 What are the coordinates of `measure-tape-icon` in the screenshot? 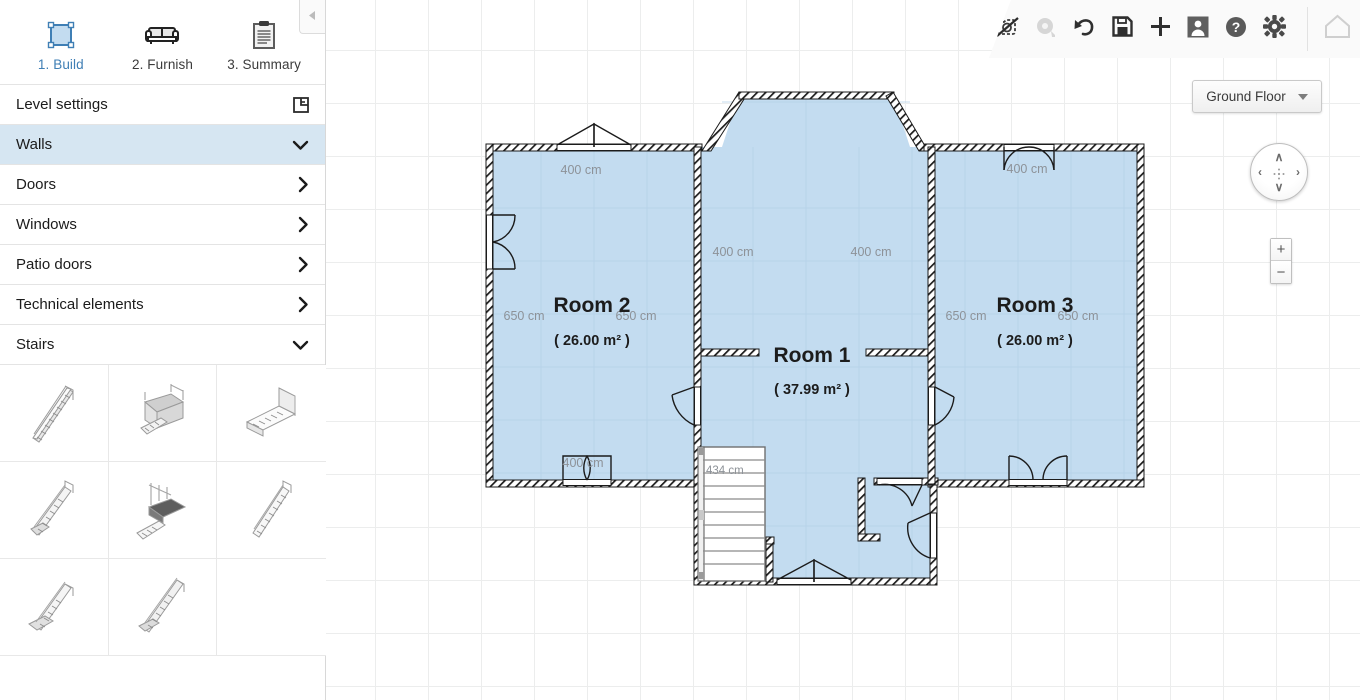 It's located at (1046, 29).